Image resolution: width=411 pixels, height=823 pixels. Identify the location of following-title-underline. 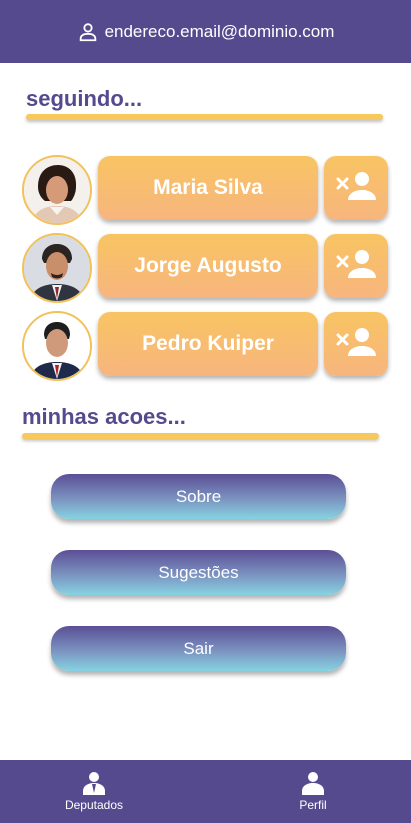
(204, 117).